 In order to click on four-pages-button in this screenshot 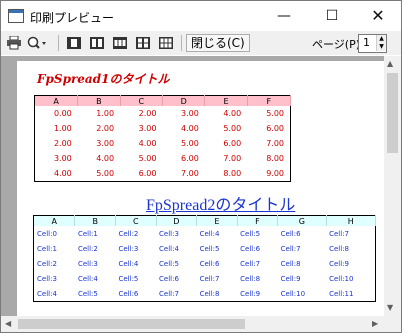, I will do `click(143, 43)`.